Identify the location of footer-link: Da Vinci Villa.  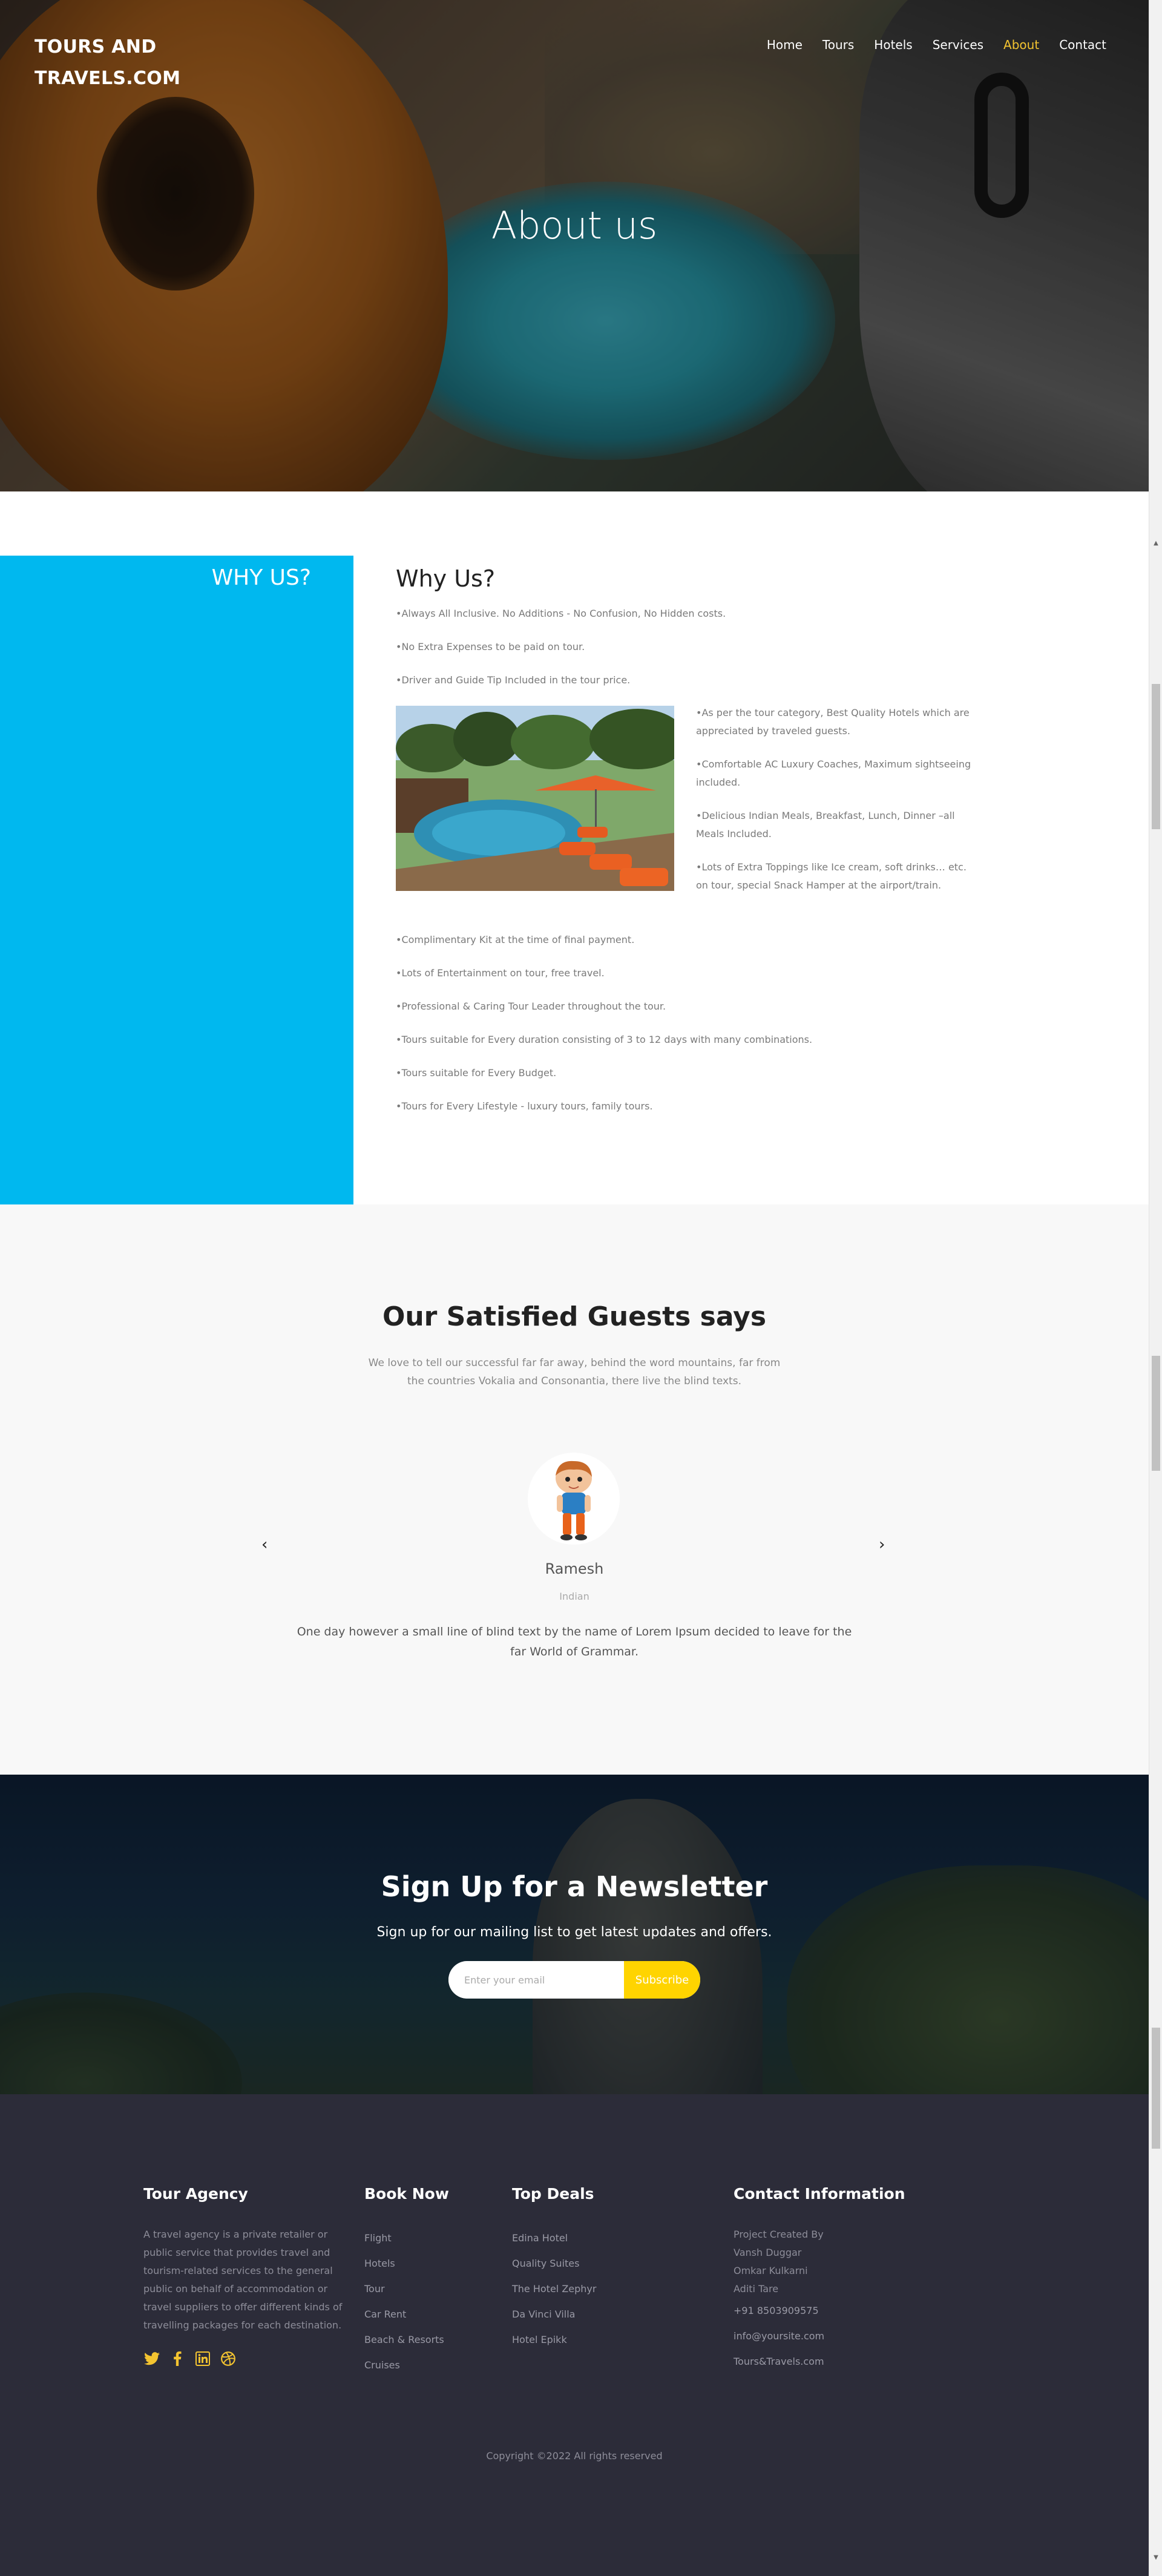
(596, 2314).